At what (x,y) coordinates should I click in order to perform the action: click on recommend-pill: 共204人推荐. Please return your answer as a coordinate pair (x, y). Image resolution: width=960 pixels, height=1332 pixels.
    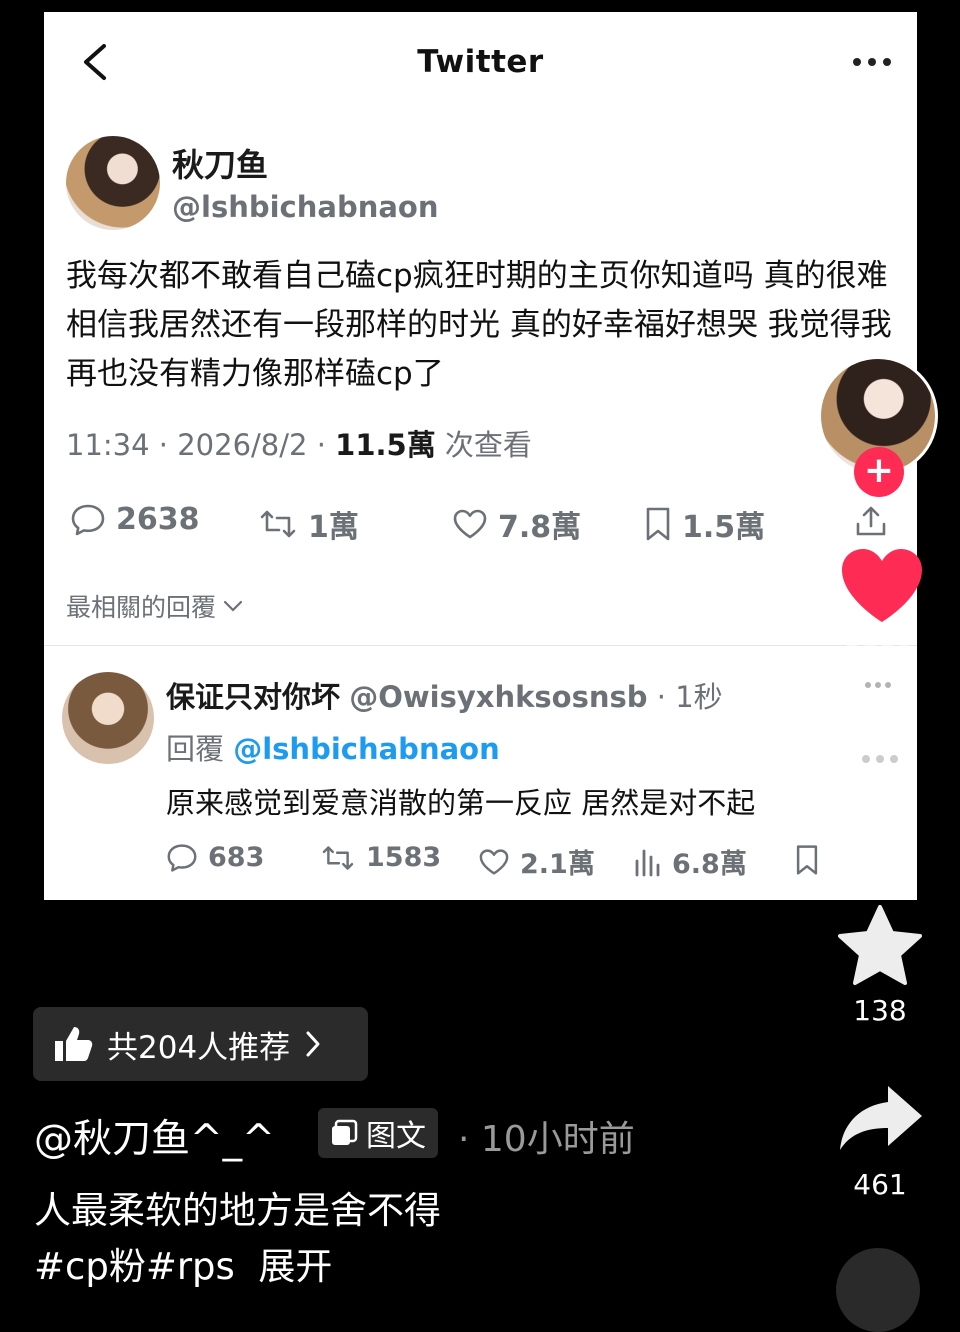
    Looking at the image, I should click on (200, 1044).